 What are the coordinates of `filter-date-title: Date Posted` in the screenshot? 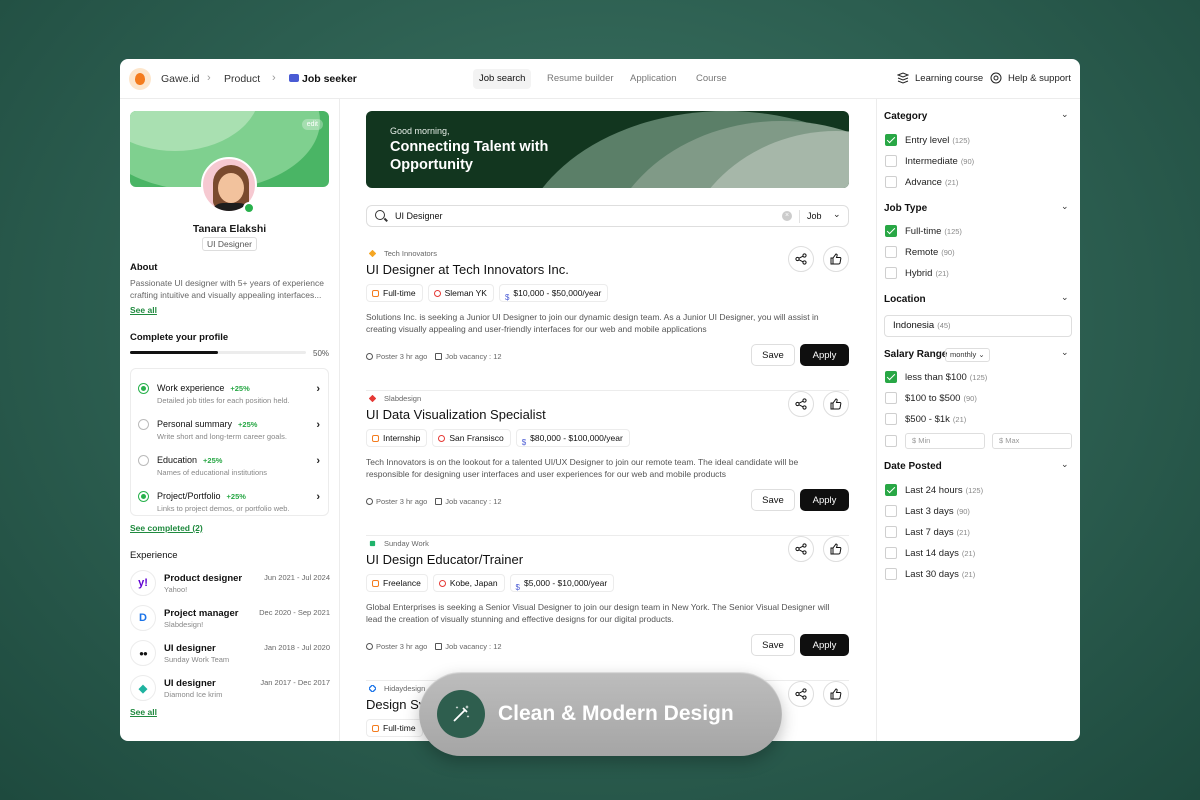 It's located at (913, 466).